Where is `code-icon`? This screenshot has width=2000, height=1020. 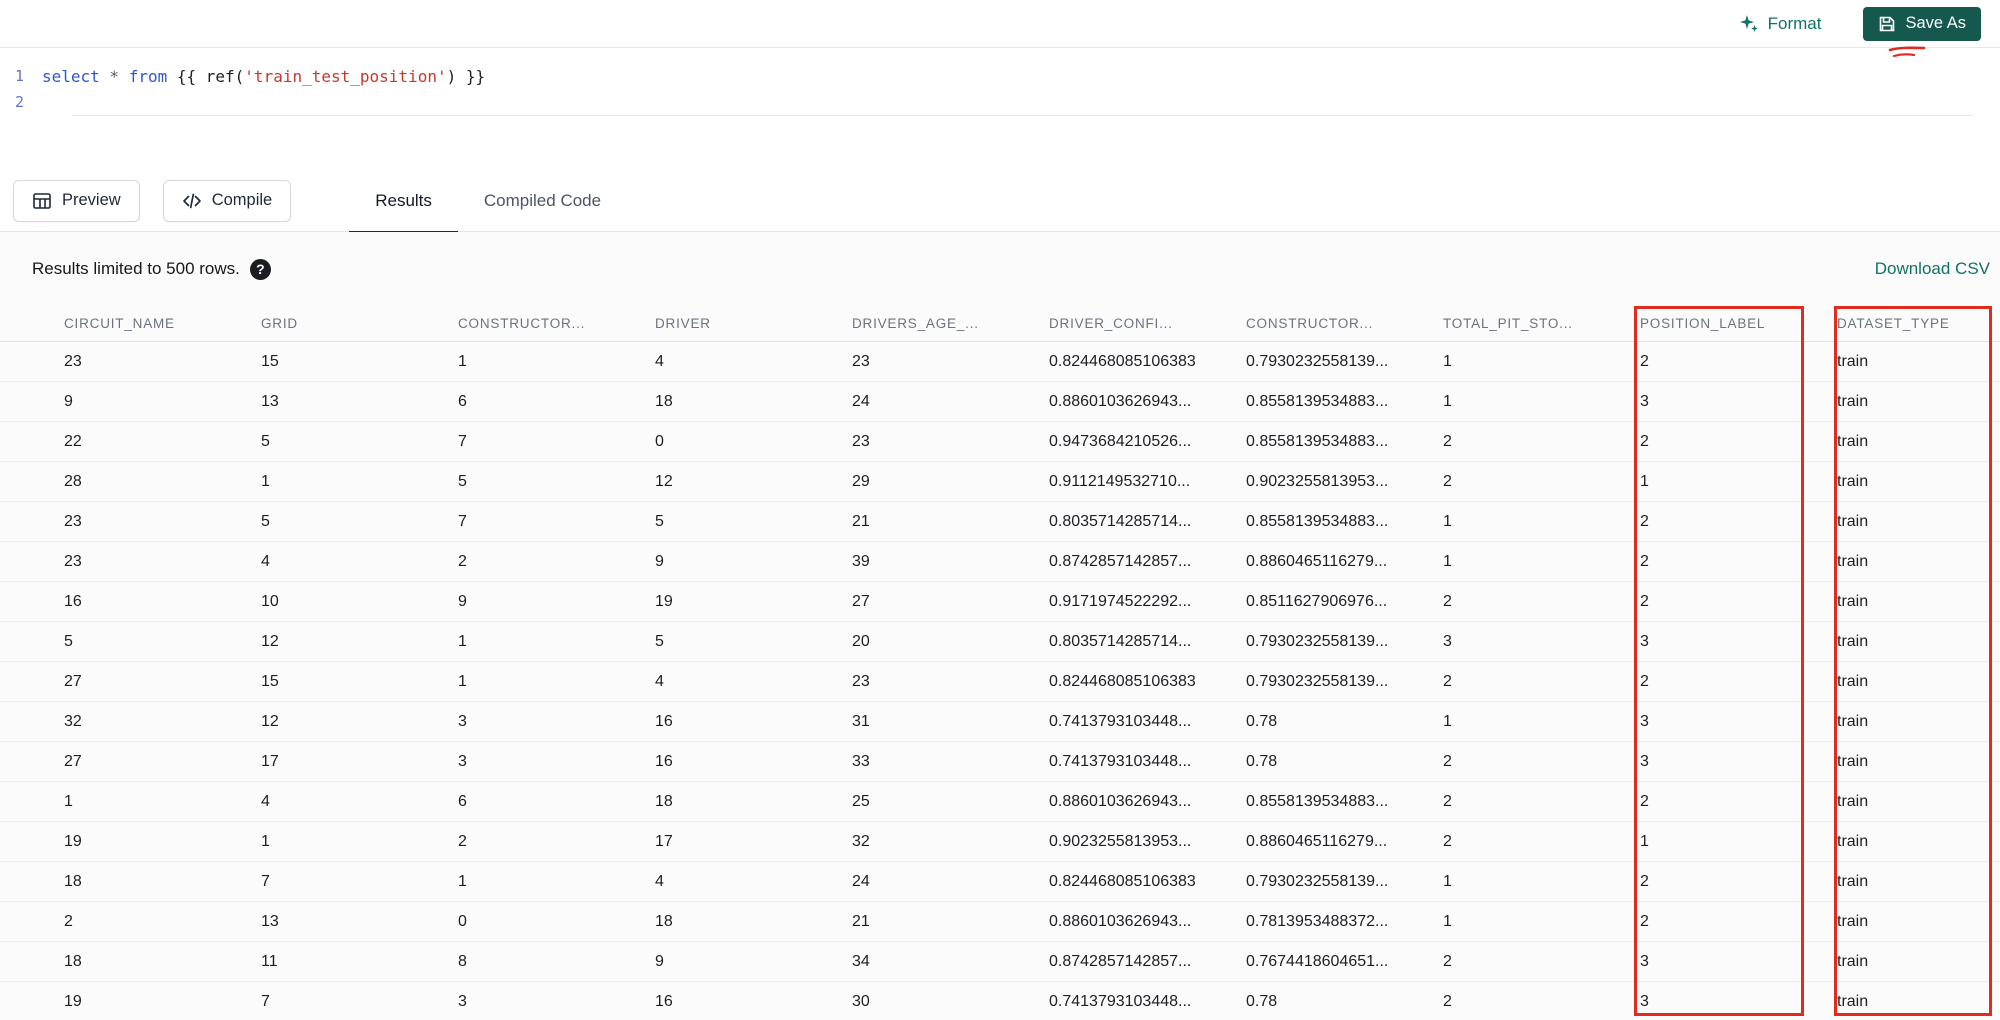 code-icon is located at coordinates (192, 201).